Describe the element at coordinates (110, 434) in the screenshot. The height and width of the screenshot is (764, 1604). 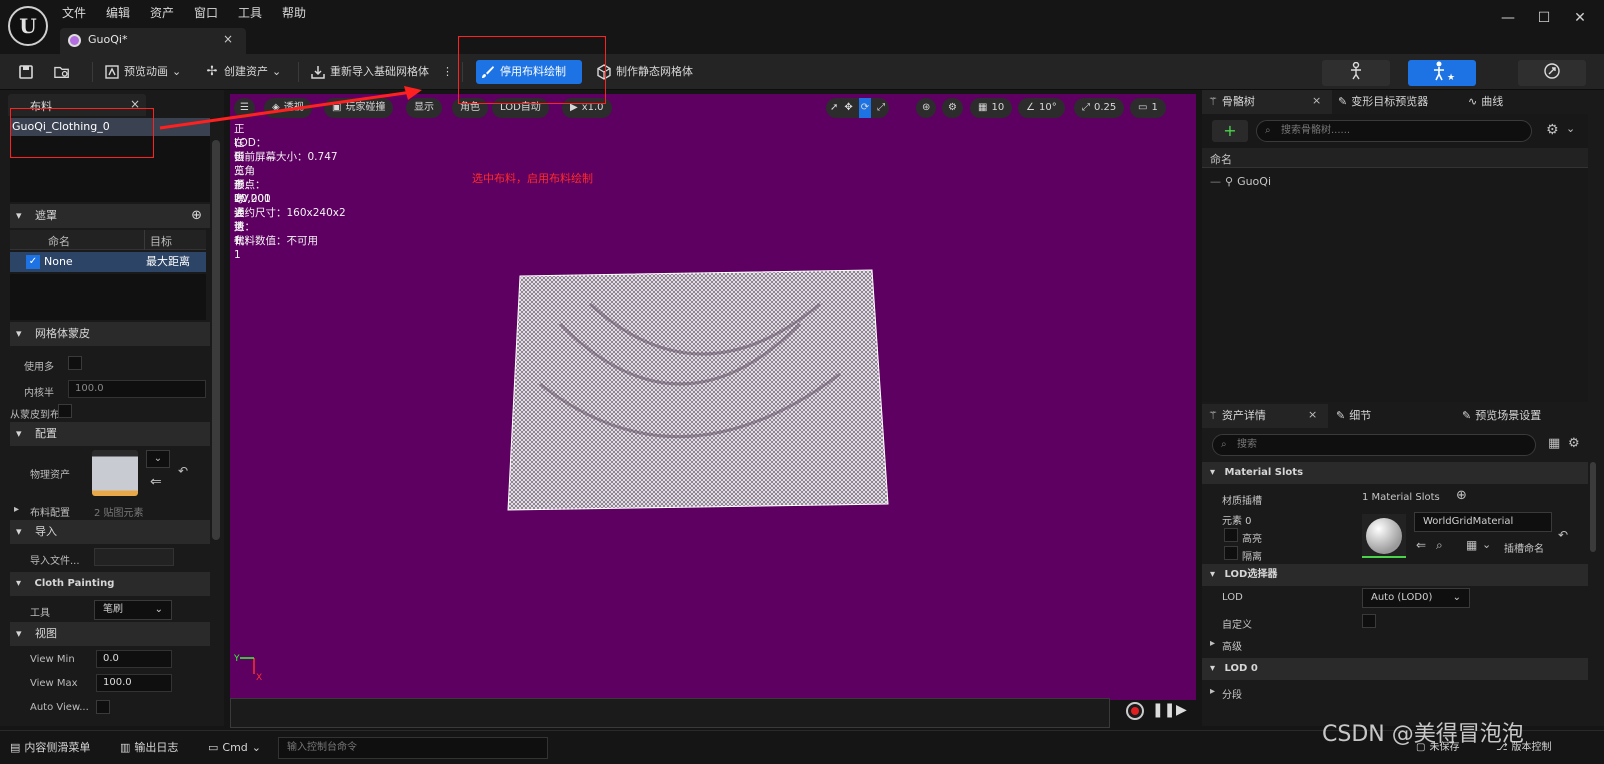
I see `config-section-header: ▾ 配置` at that location.